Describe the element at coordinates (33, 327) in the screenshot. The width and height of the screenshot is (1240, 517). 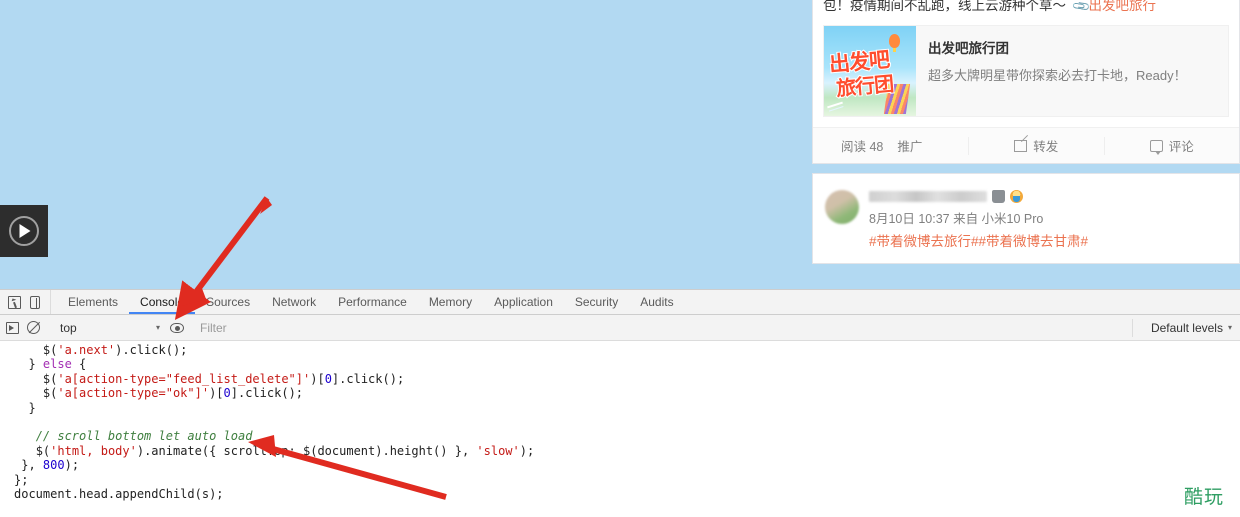
I see `clear-console-icon` at that location.